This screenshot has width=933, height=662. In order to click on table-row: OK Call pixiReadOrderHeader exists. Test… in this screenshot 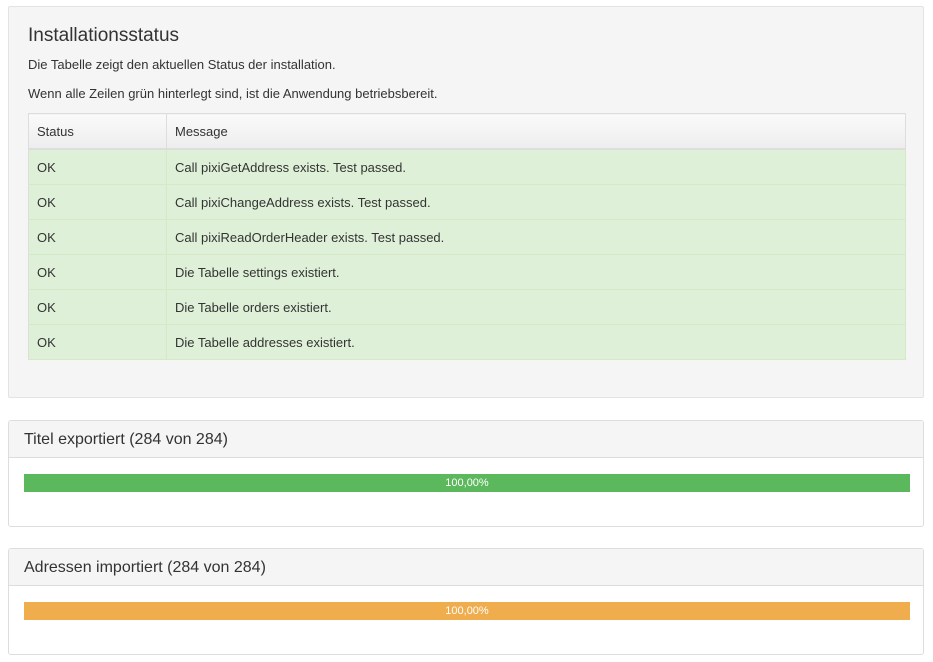, I will do `click(467, 237)`.